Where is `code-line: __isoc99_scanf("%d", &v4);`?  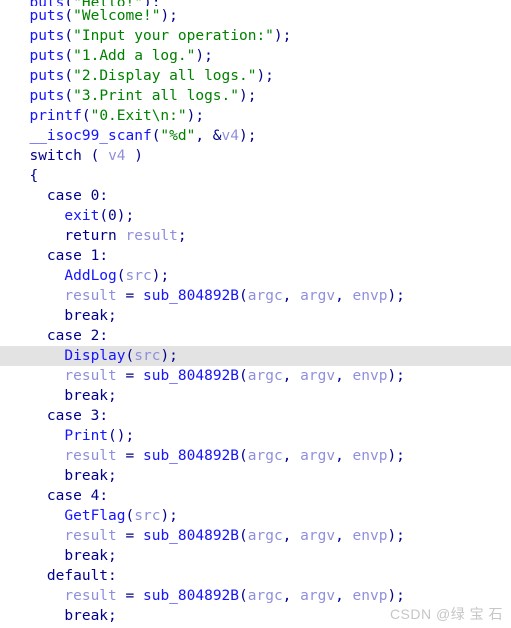
code-line: __isoc99_scanf("%d", &v4); is located at coordinates (255, 136).